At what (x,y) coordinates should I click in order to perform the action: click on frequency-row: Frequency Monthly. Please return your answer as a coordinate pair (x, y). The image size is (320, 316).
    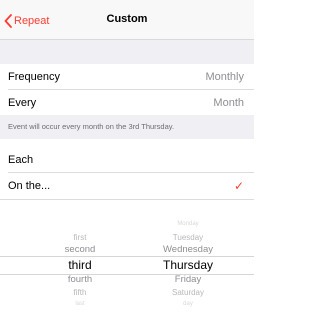
    Looking at the image, I should click on (127, 77).